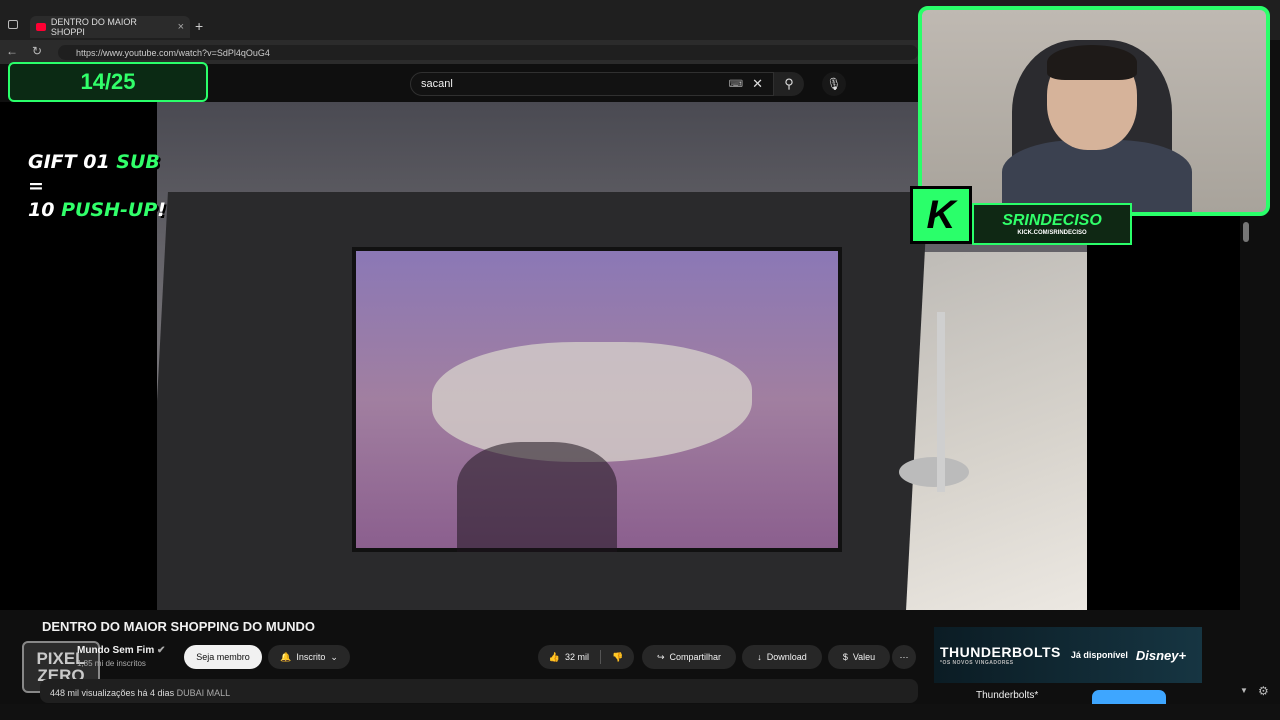  I want to click on share-button: ↪ Compartilhar, so click(689, 657).